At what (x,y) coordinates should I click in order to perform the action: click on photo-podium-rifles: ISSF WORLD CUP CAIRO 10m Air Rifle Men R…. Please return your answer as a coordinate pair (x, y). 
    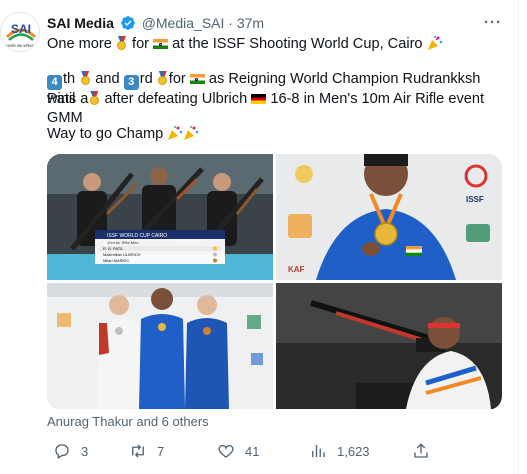
    Looking at the image, I should click on (160, 217).